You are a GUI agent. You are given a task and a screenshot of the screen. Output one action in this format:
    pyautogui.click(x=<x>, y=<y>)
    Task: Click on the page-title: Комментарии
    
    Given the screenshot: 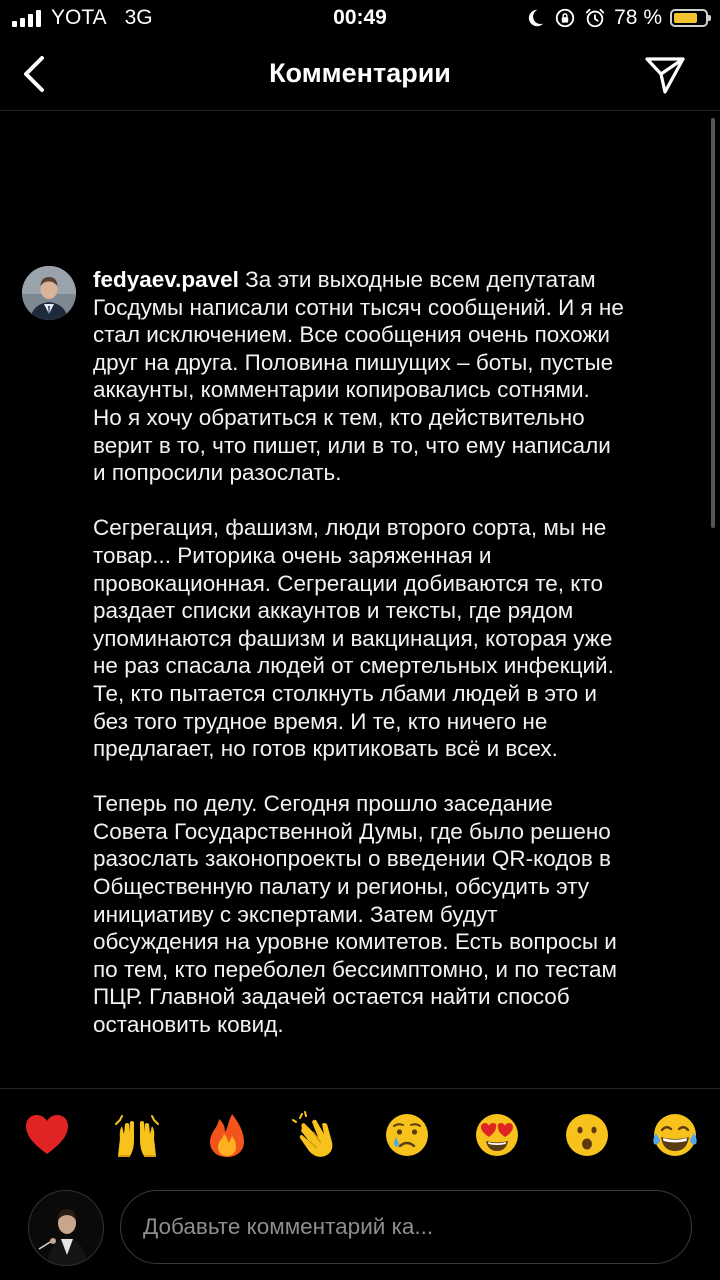 What is the action you would take?
    pyautogui.click(x=360, y=73)
    